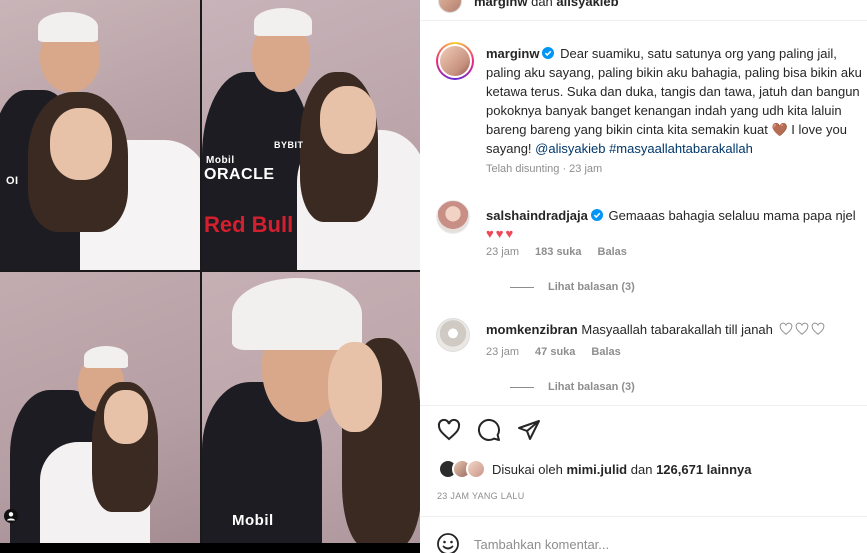 This screenshot has width=867, height=553. What do you see at coordinates (643, 405) in the screenshot?
I see `actions-divider` at bounding box center [643, 405].